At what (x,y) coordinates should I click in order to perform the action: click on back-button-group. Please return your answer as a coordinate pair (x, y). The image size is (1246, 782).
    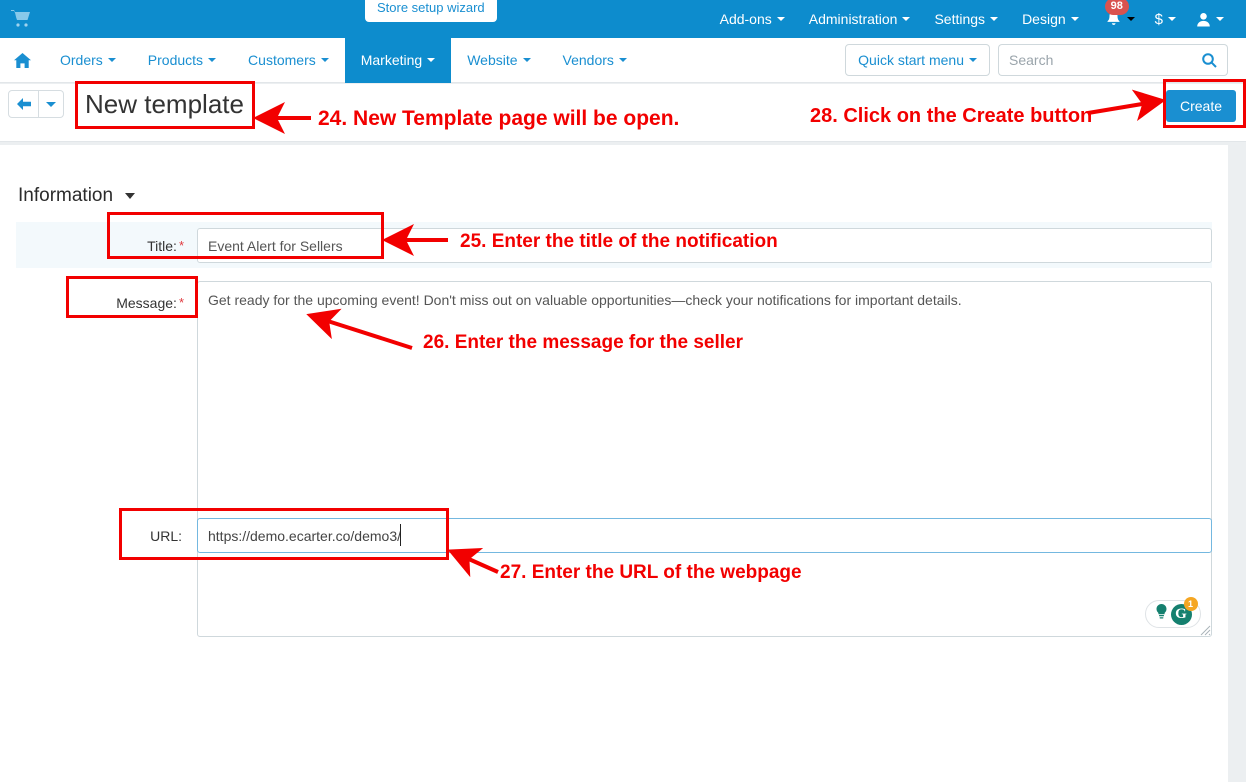
    Looking at the image, I should click on (36, 104).